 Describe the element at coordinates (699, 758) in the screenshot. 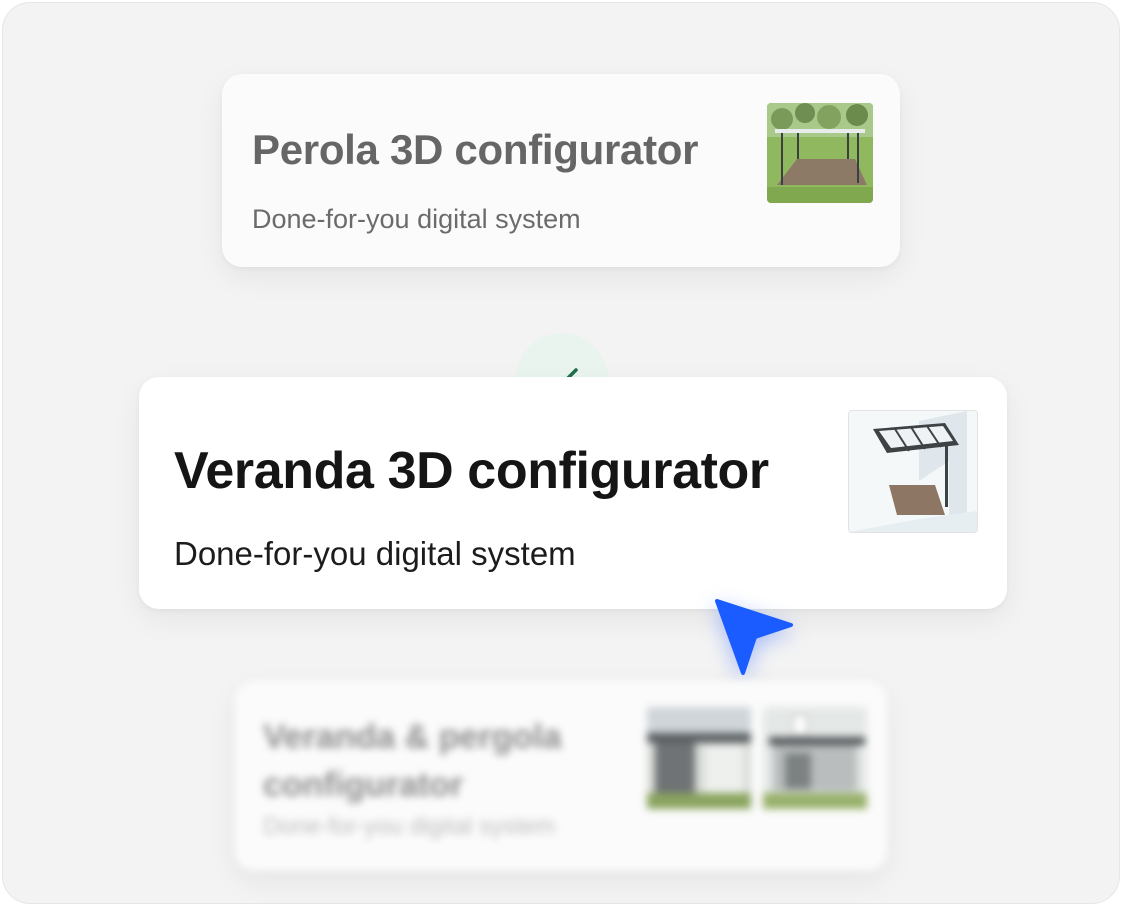

I see `veranda-house-image` at that location.